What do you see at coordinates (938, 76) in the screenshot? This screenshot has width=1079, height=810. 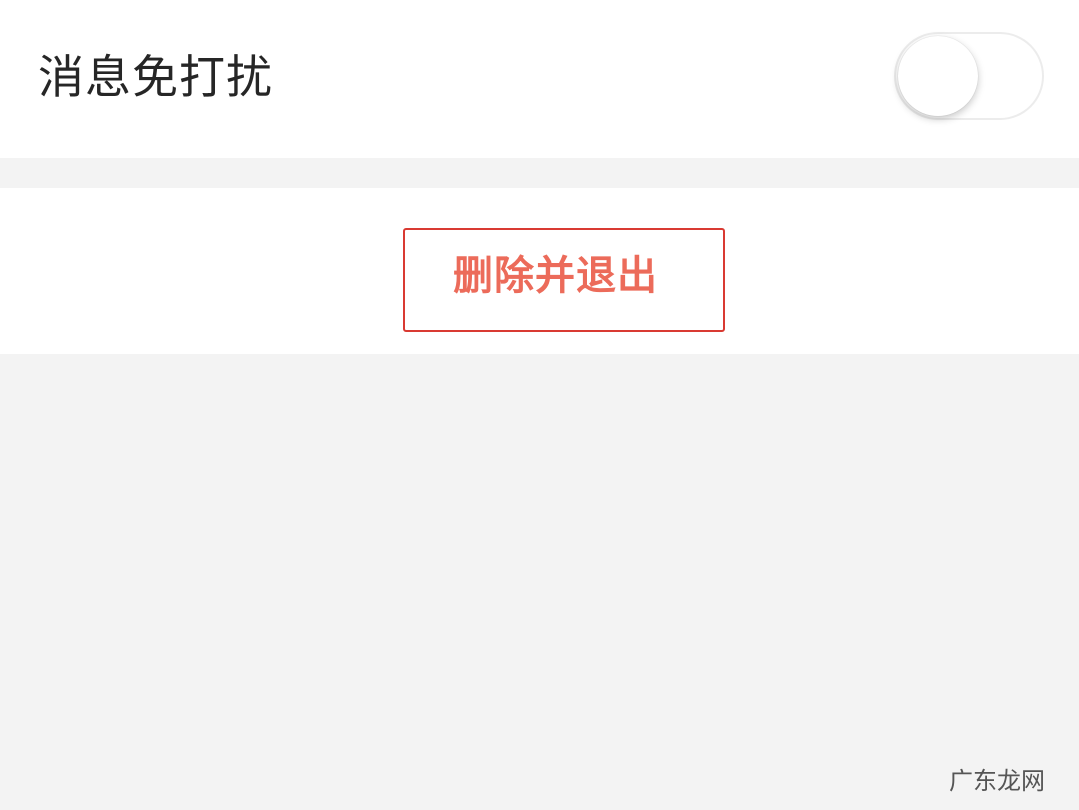 I see `toggle-knob` at bounding box center [938, 76].